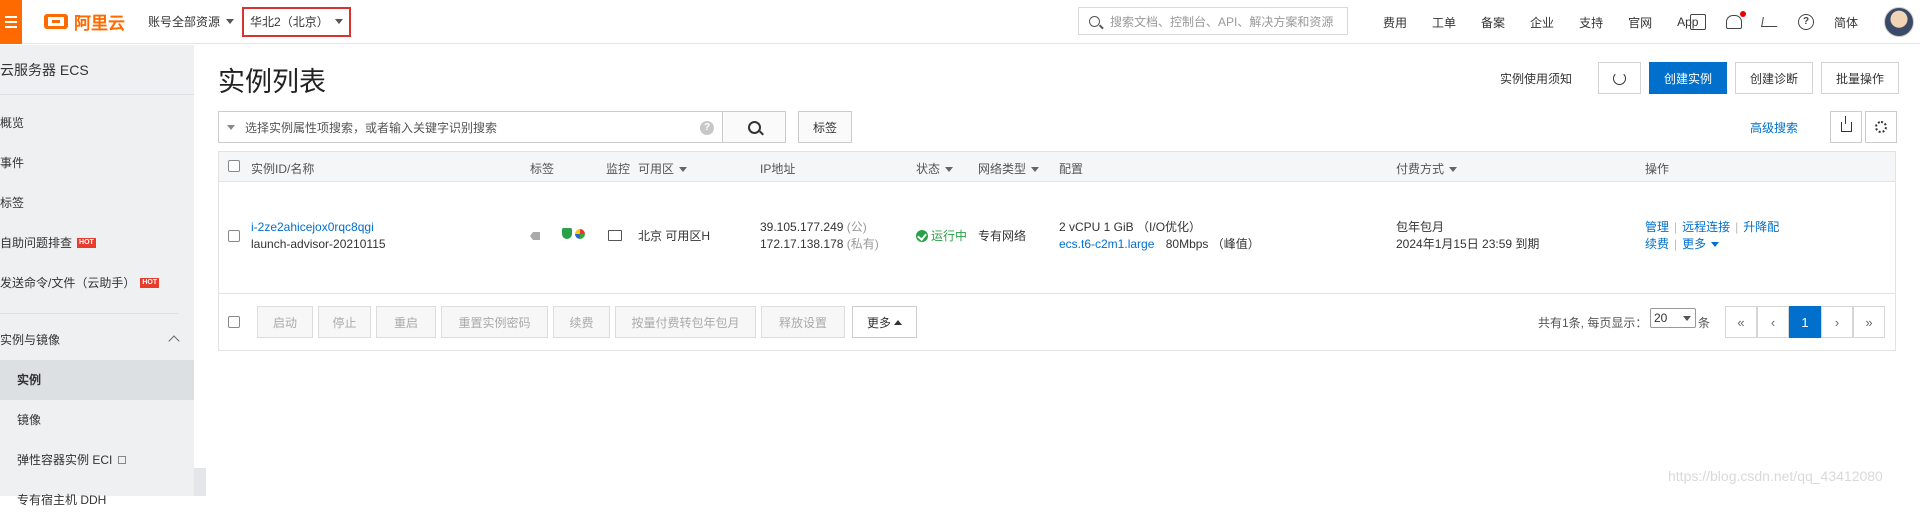 This screenshot has height=520, width=1920. I want to click on convert-to-subscription-button: 按量付费转包年包月, so click(685, 322).